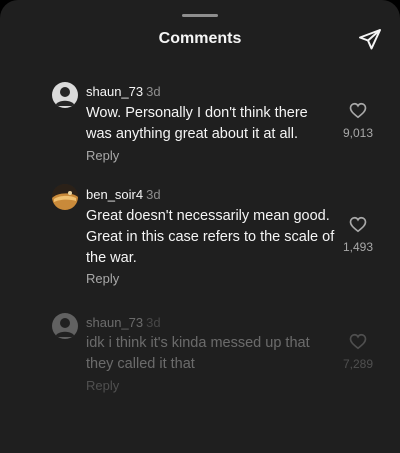 The width and height of the screenshot is (400, 453). What do you see at coordinates (200, 15) in the screenshot?
I see `drag-handle` at bounding box center [200, 15].